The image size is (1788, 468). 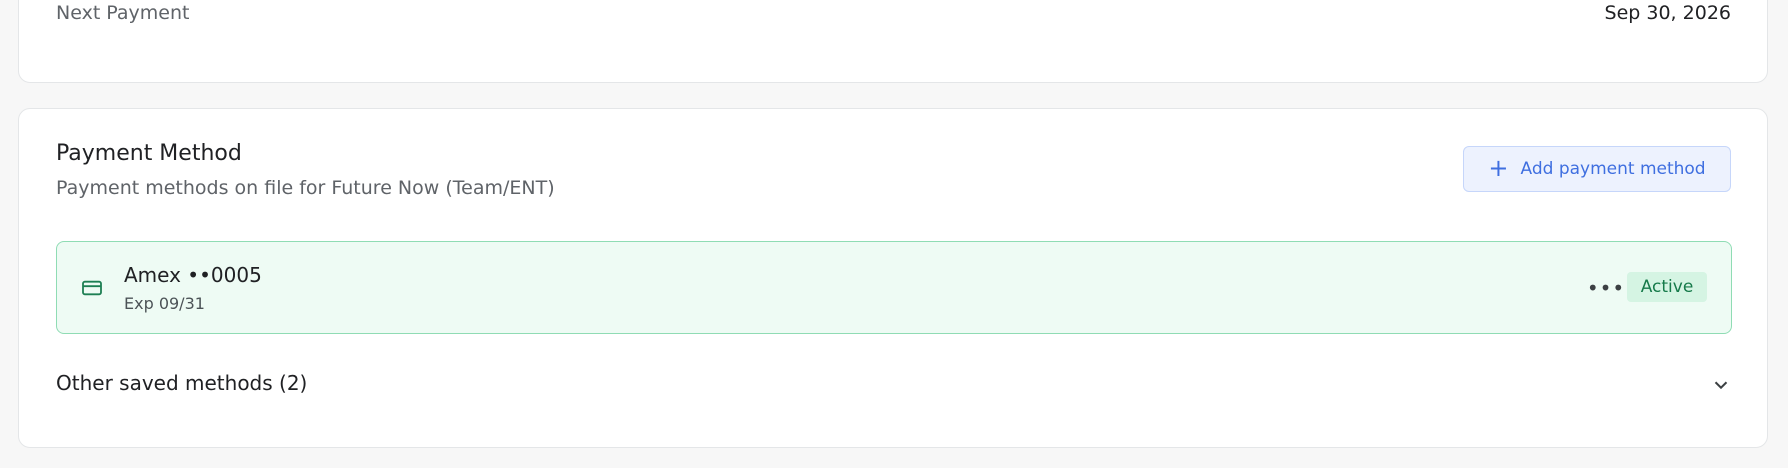 I want to click on credit-card-icon, so click(x=92, y=288).